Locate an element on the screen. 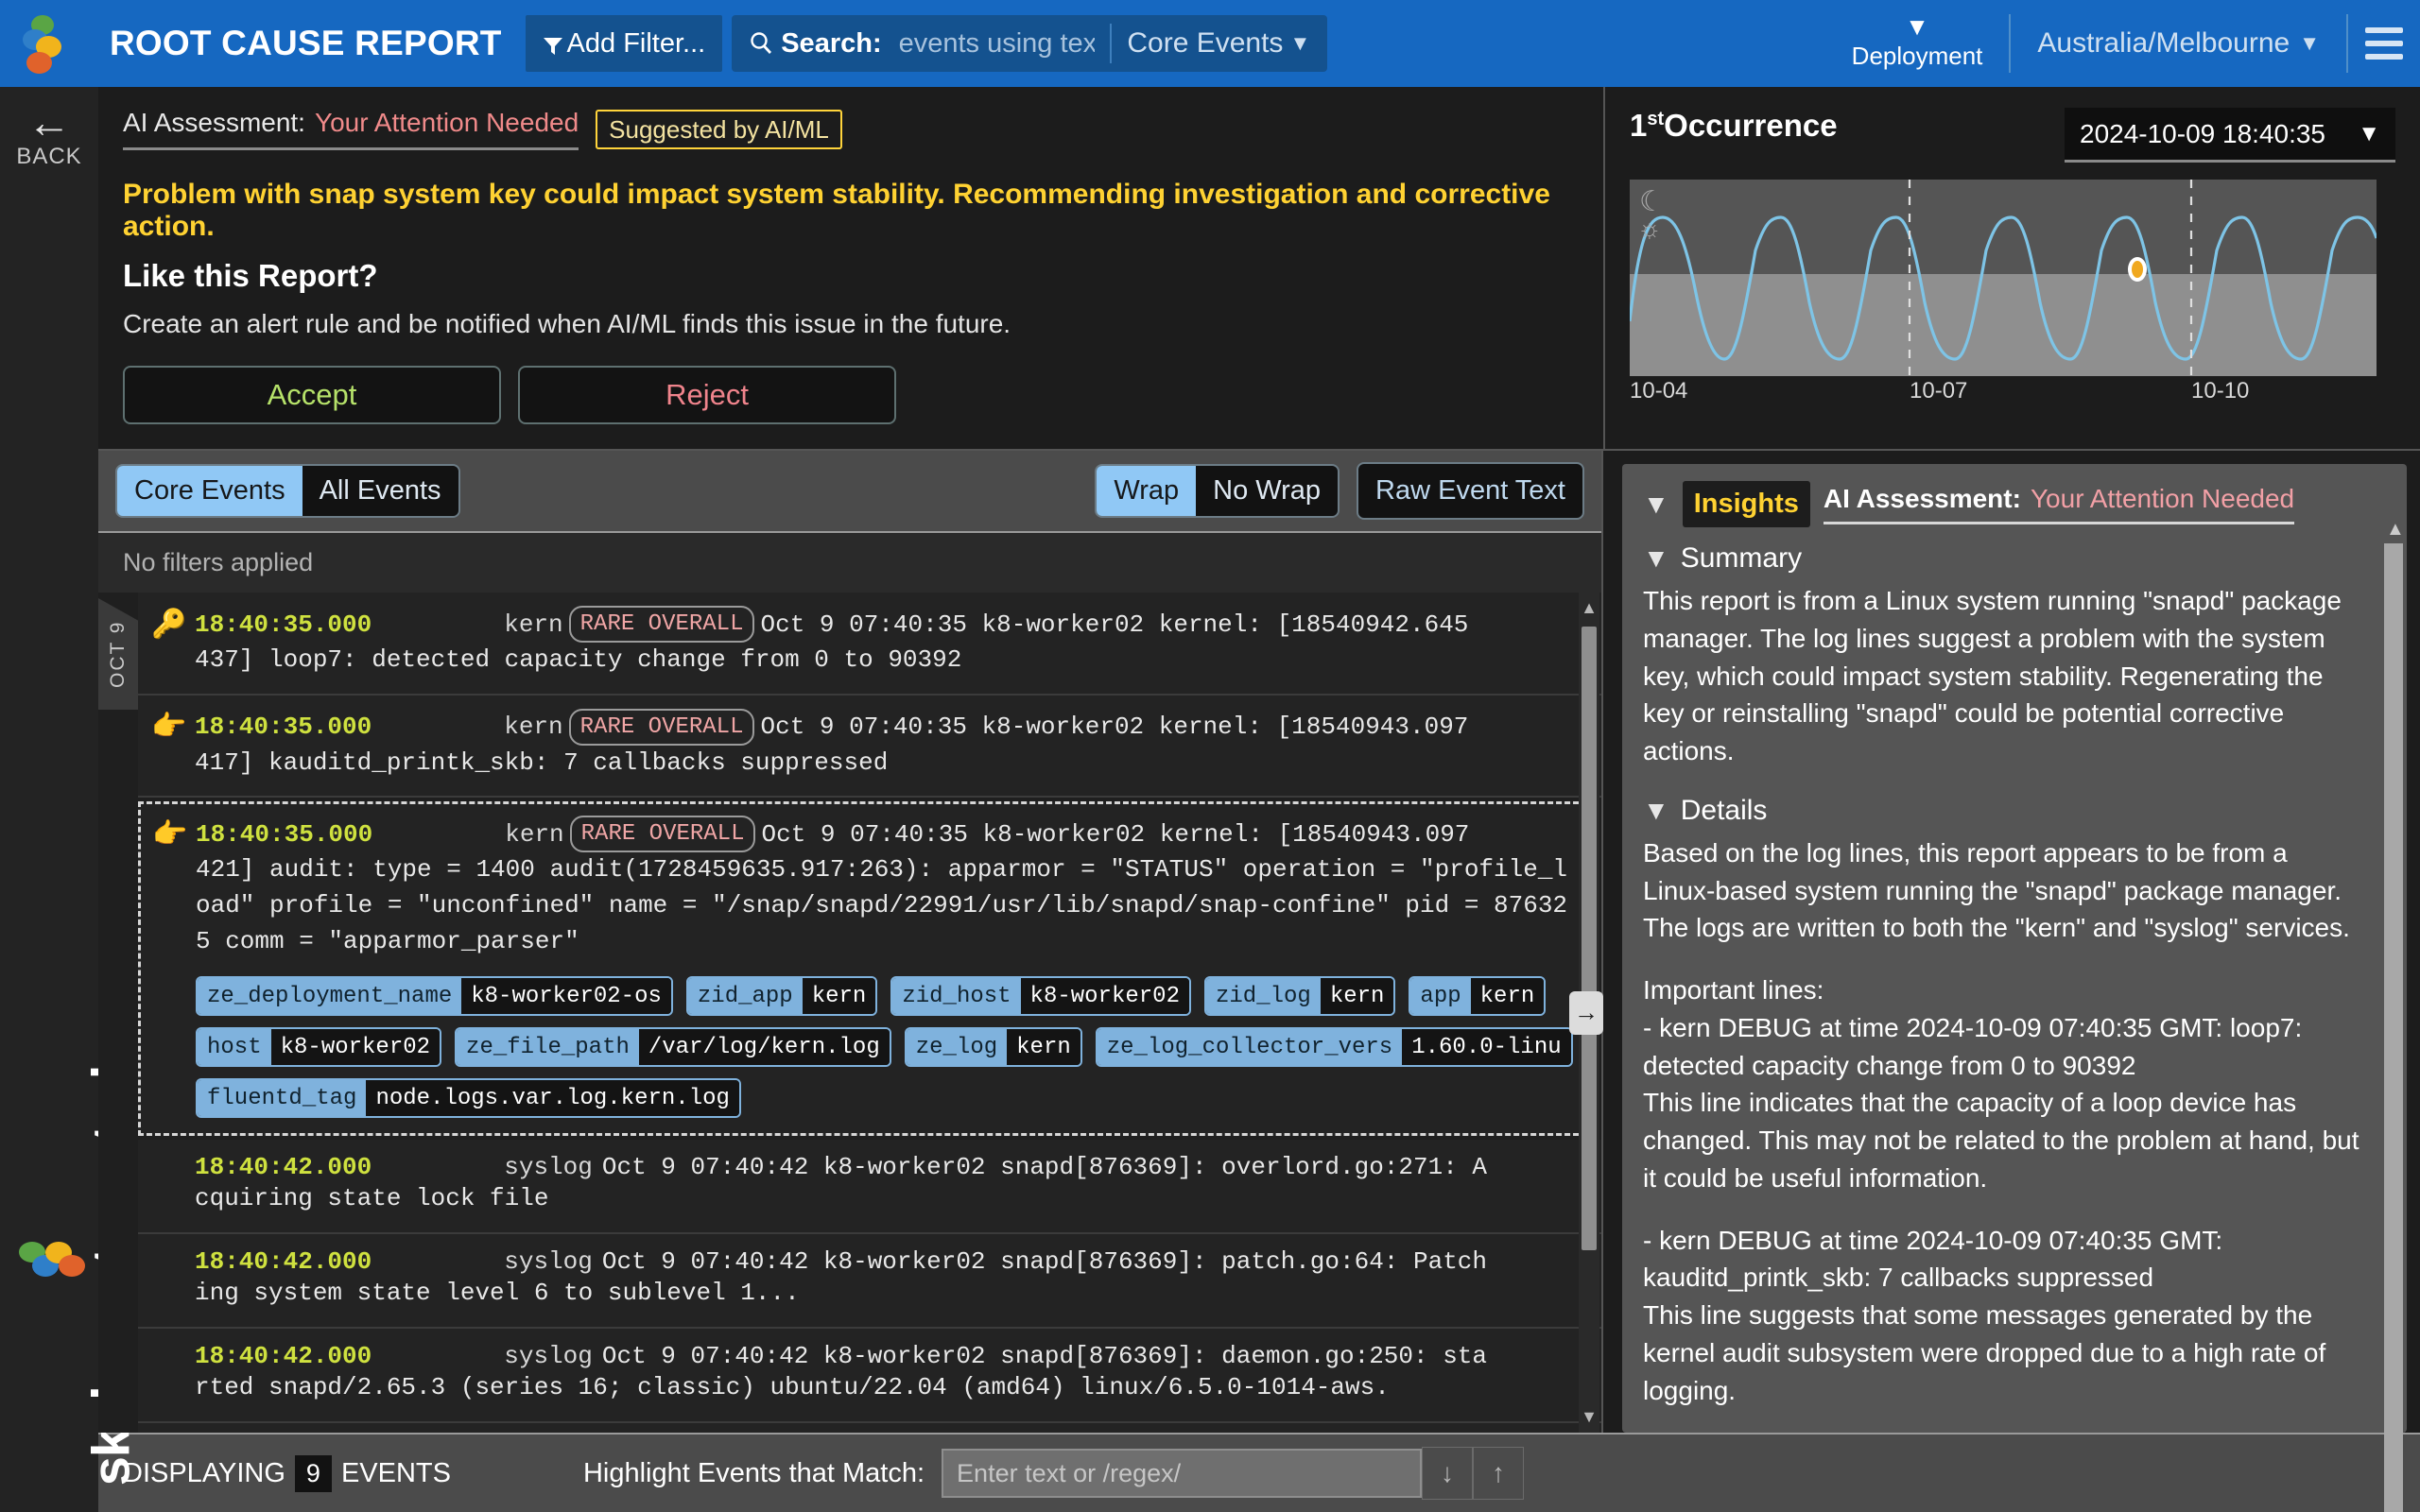  tag-value: k8-worker02-os is located at coordinates (566, 996).